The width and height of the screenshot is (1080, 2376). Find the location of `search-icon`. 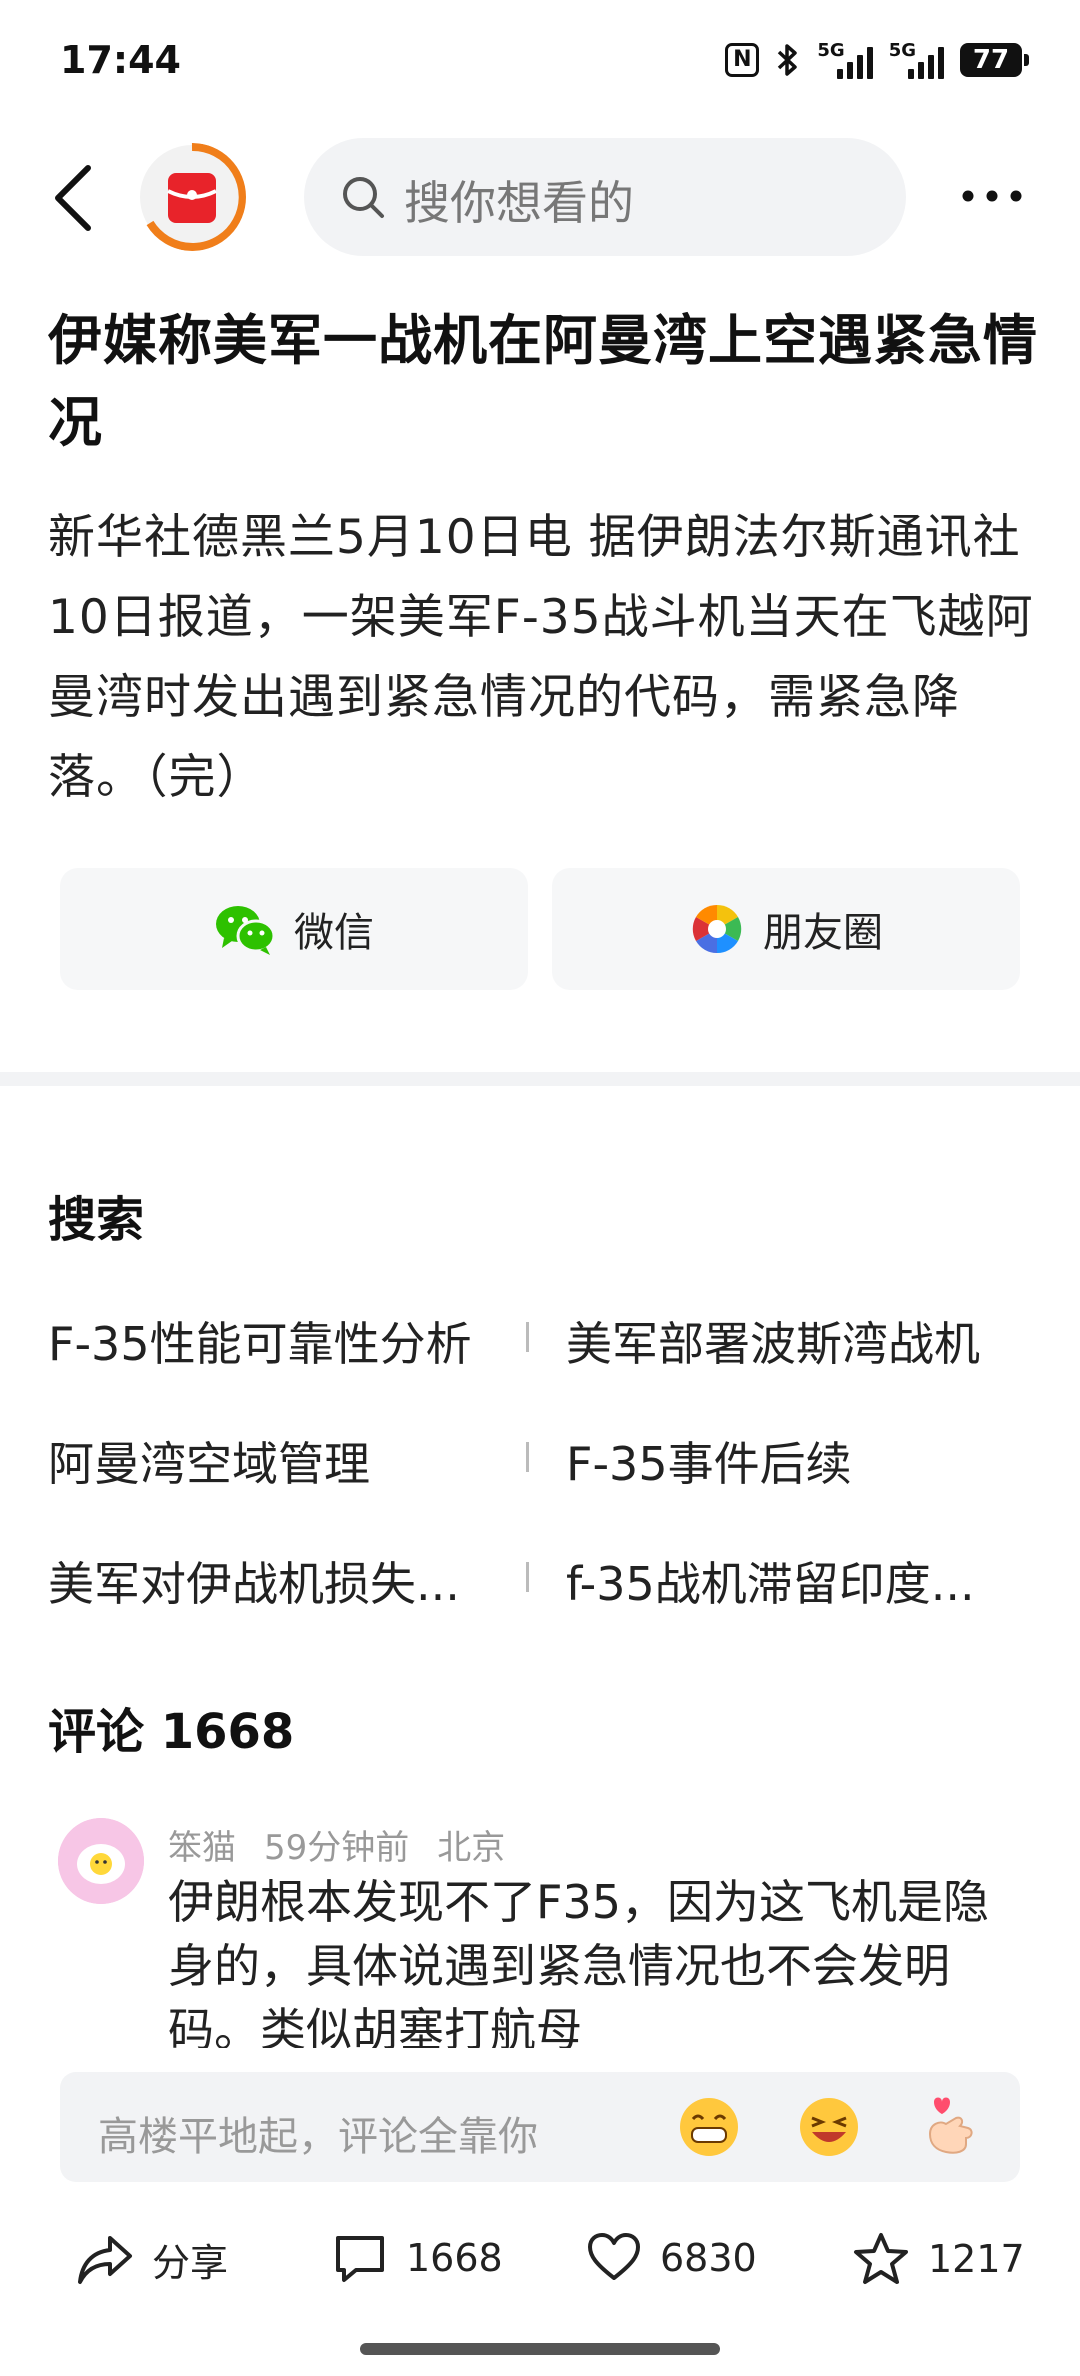

search-icon is located at coordinates (363, 197).